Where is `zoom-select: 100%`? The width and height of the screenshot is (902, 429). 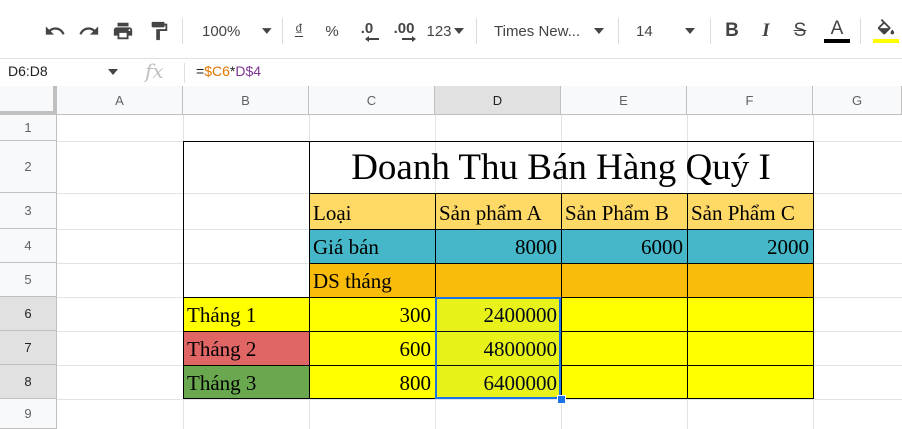
zoom-select: 100% is located at coordinates (233, 31).